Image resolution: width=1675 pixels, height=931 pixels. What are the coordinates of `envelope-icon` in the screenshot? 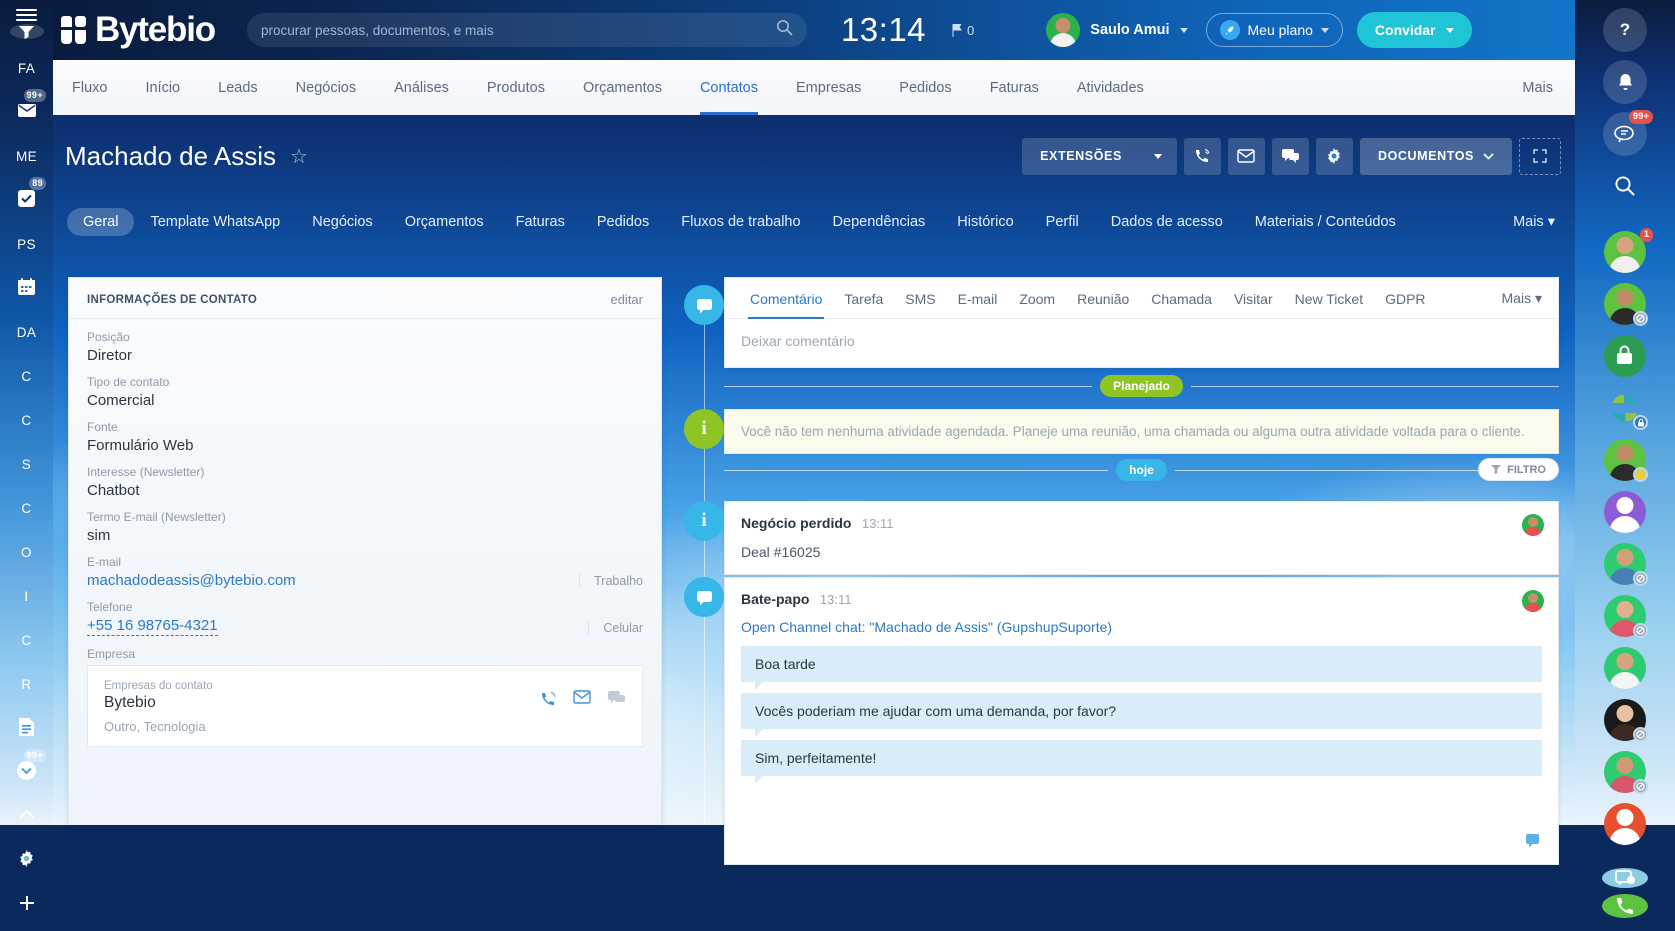 It's located at (582, 701).